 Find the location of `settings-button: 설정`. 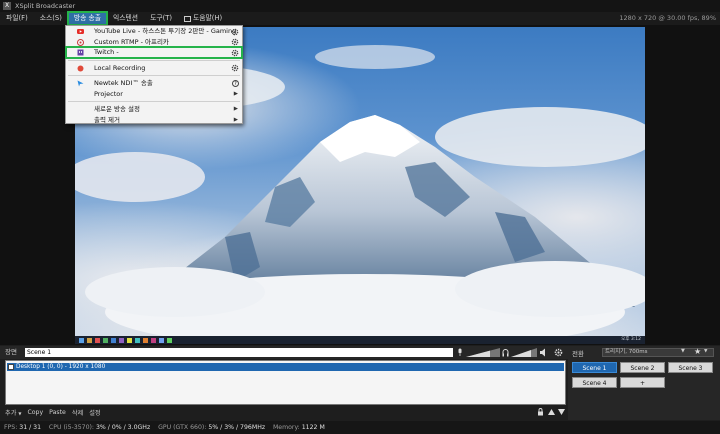

settings-button: 설정 is located at coordinates (94, 412).